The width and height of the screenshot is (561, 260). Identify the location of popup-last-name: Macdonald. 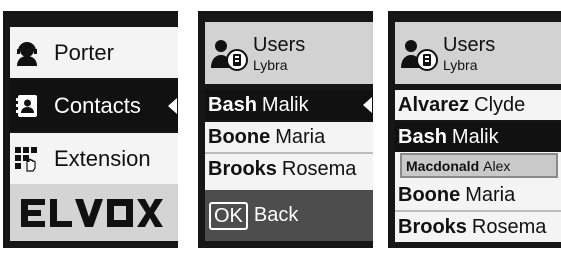
(443, 165).